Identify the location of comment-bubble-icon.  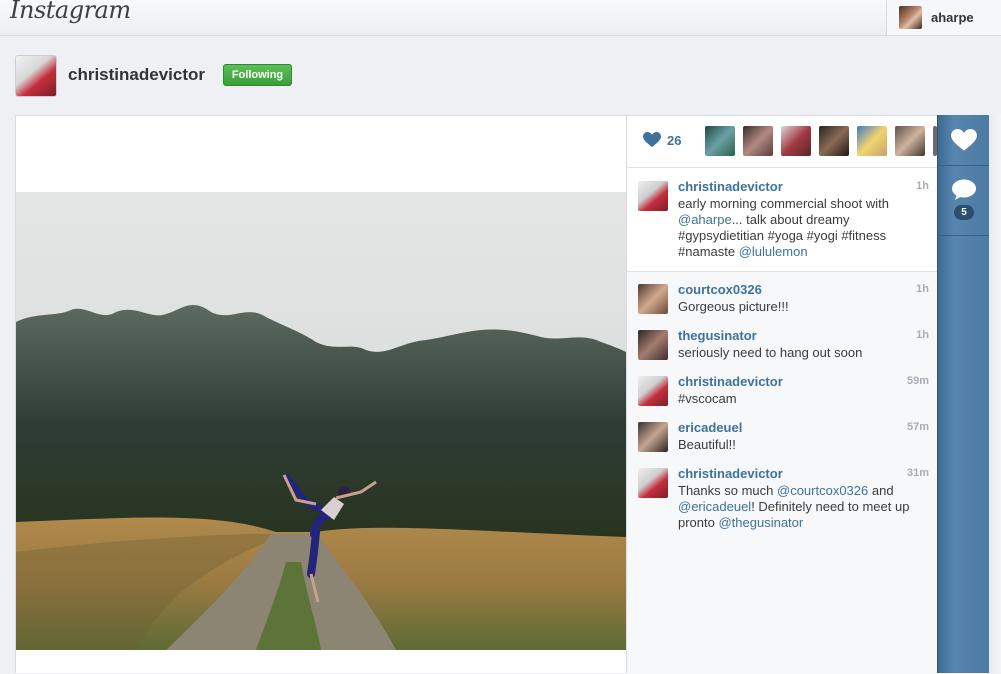
(964, 189).